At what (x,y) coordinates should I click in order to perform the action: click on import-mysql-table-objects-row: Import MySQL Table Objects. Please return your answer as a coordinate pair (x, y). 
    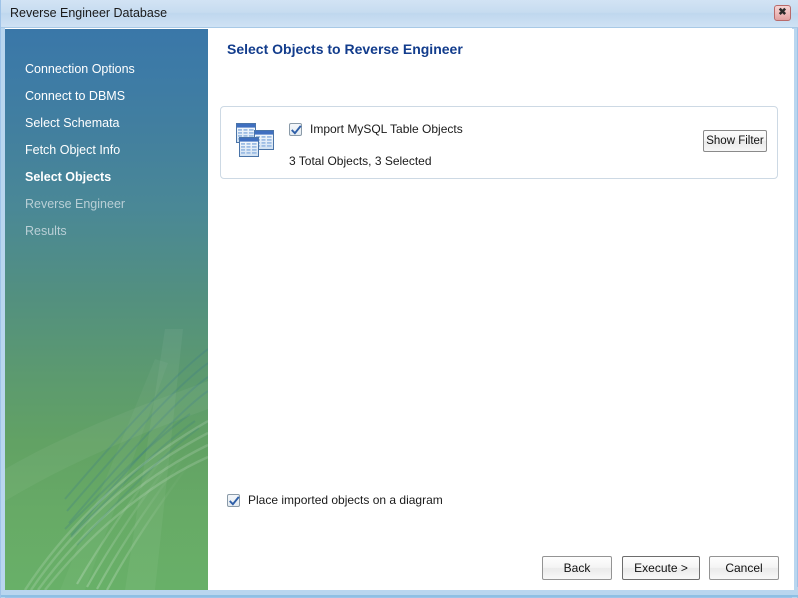
    Looking at the image, I should click on (376, 129).